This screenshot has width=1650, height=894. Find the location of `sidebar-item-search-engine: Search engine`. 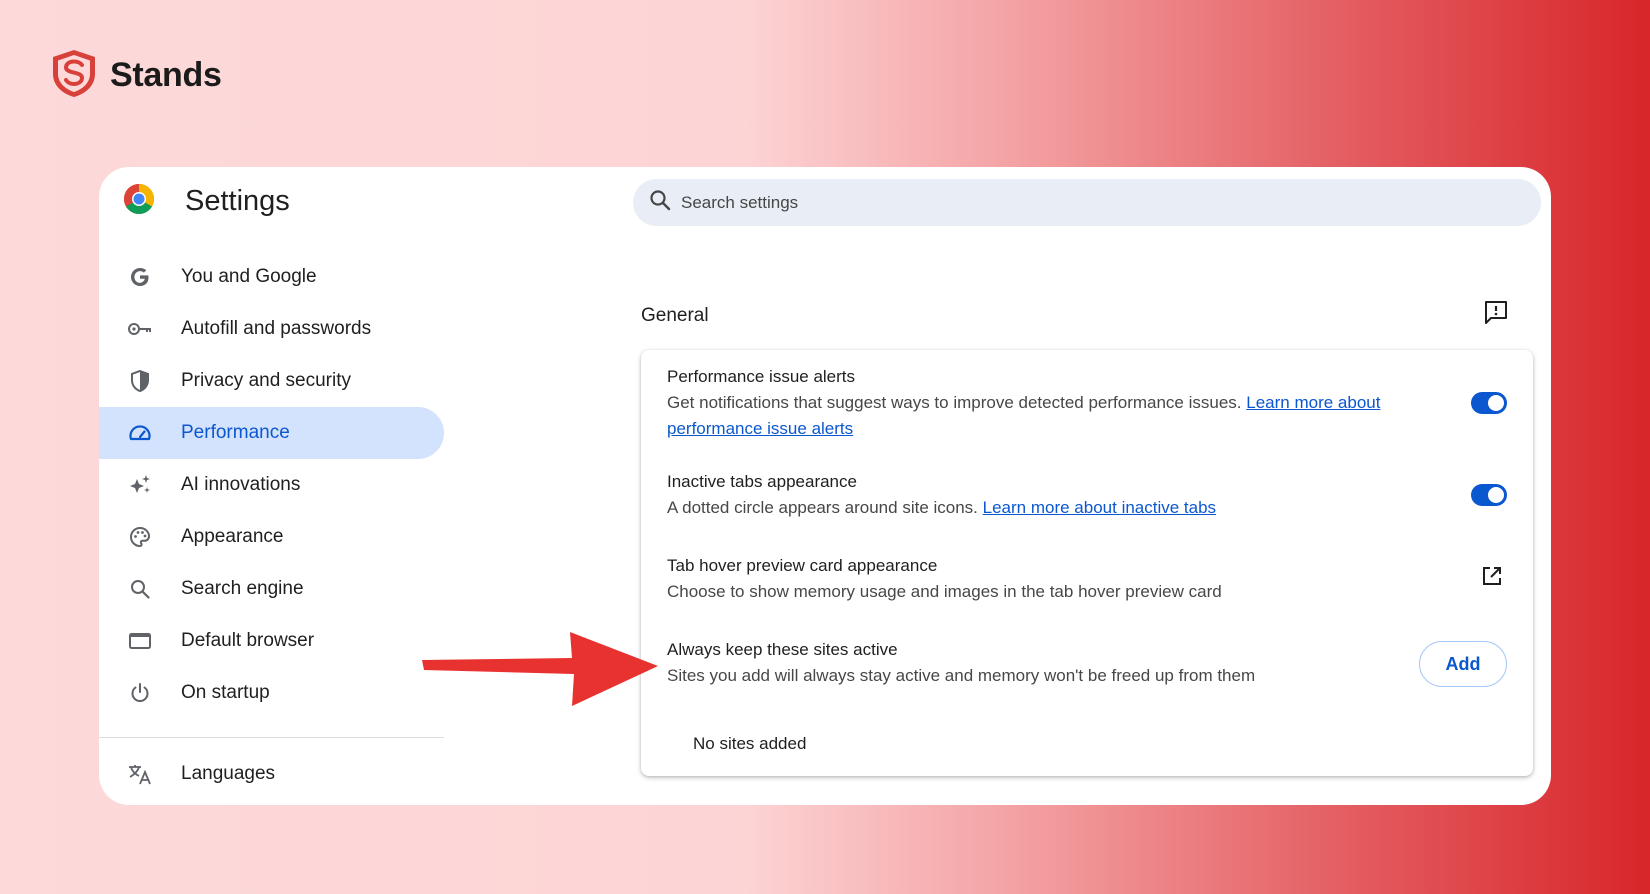

sidebar-item-search-engine: Search engine is located at coordinates (271, 589).